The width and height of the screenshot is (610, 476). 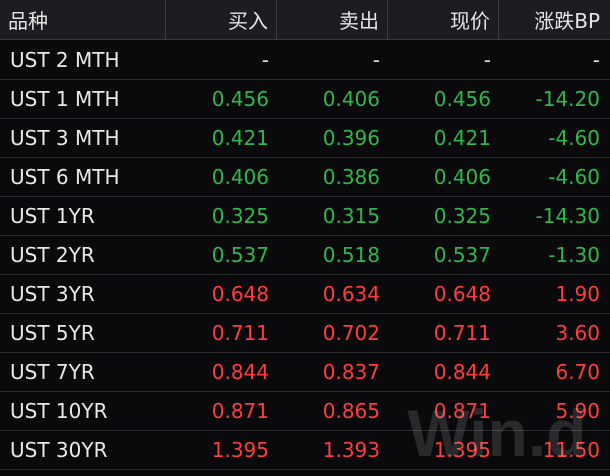 What do you see at coordinates (462, 177) in the screenshot?
I see `last-value: 0.406` at bounding box center [462, 177].